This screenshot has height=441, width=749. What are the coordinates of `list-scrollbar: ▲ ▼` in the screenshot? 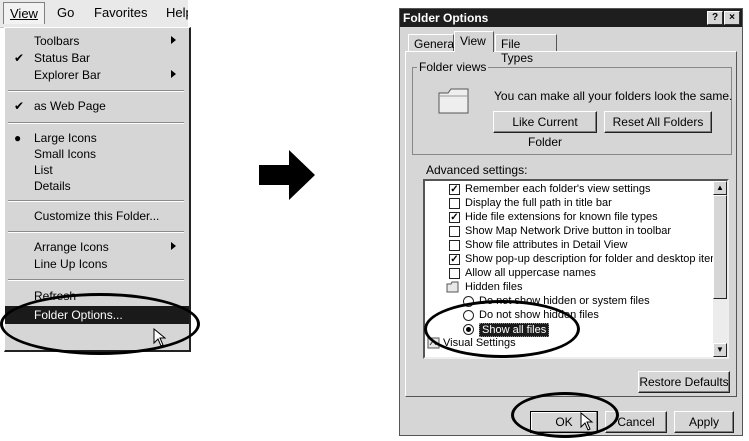 It's located at (720, 269).